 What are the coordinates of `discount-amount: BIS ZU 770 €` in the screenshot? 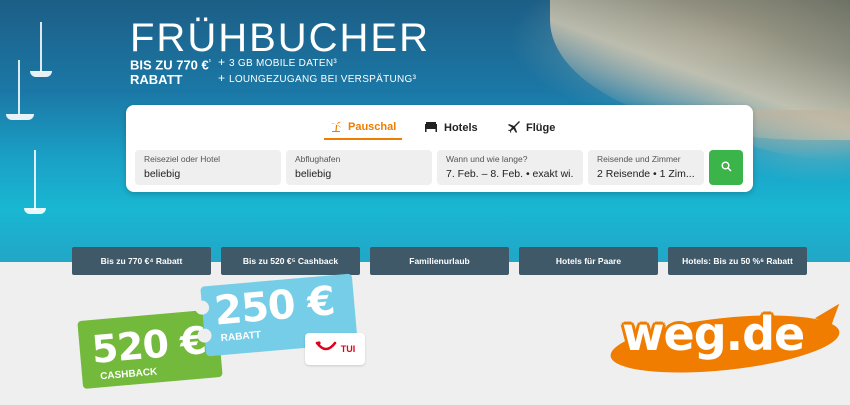 It's located at (169, 65).